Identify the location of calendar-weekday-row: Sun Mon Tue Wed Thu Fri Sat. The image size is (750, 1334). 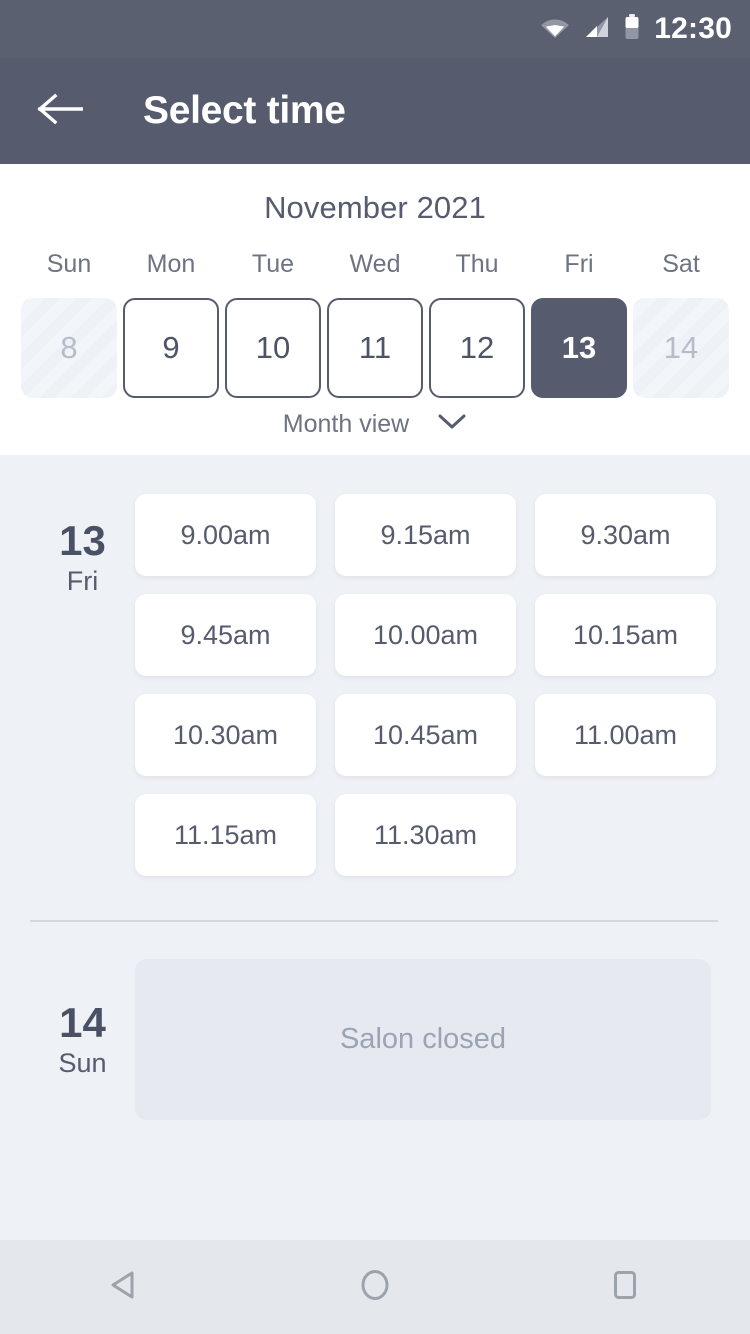
(375, 273).